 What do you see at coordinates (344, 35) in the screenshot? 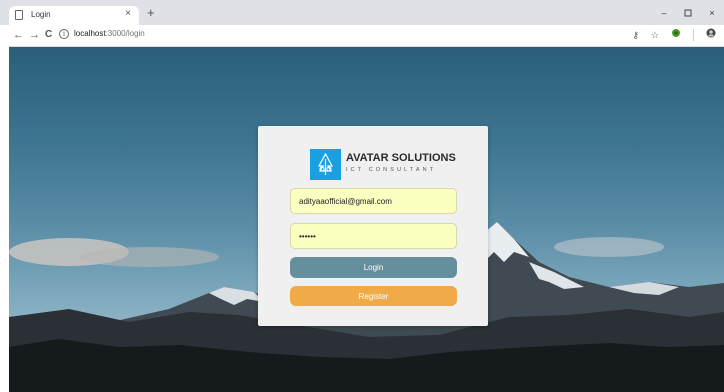
I see `address-bar: i localhost:3000/login` at bounding box center [344, 35].